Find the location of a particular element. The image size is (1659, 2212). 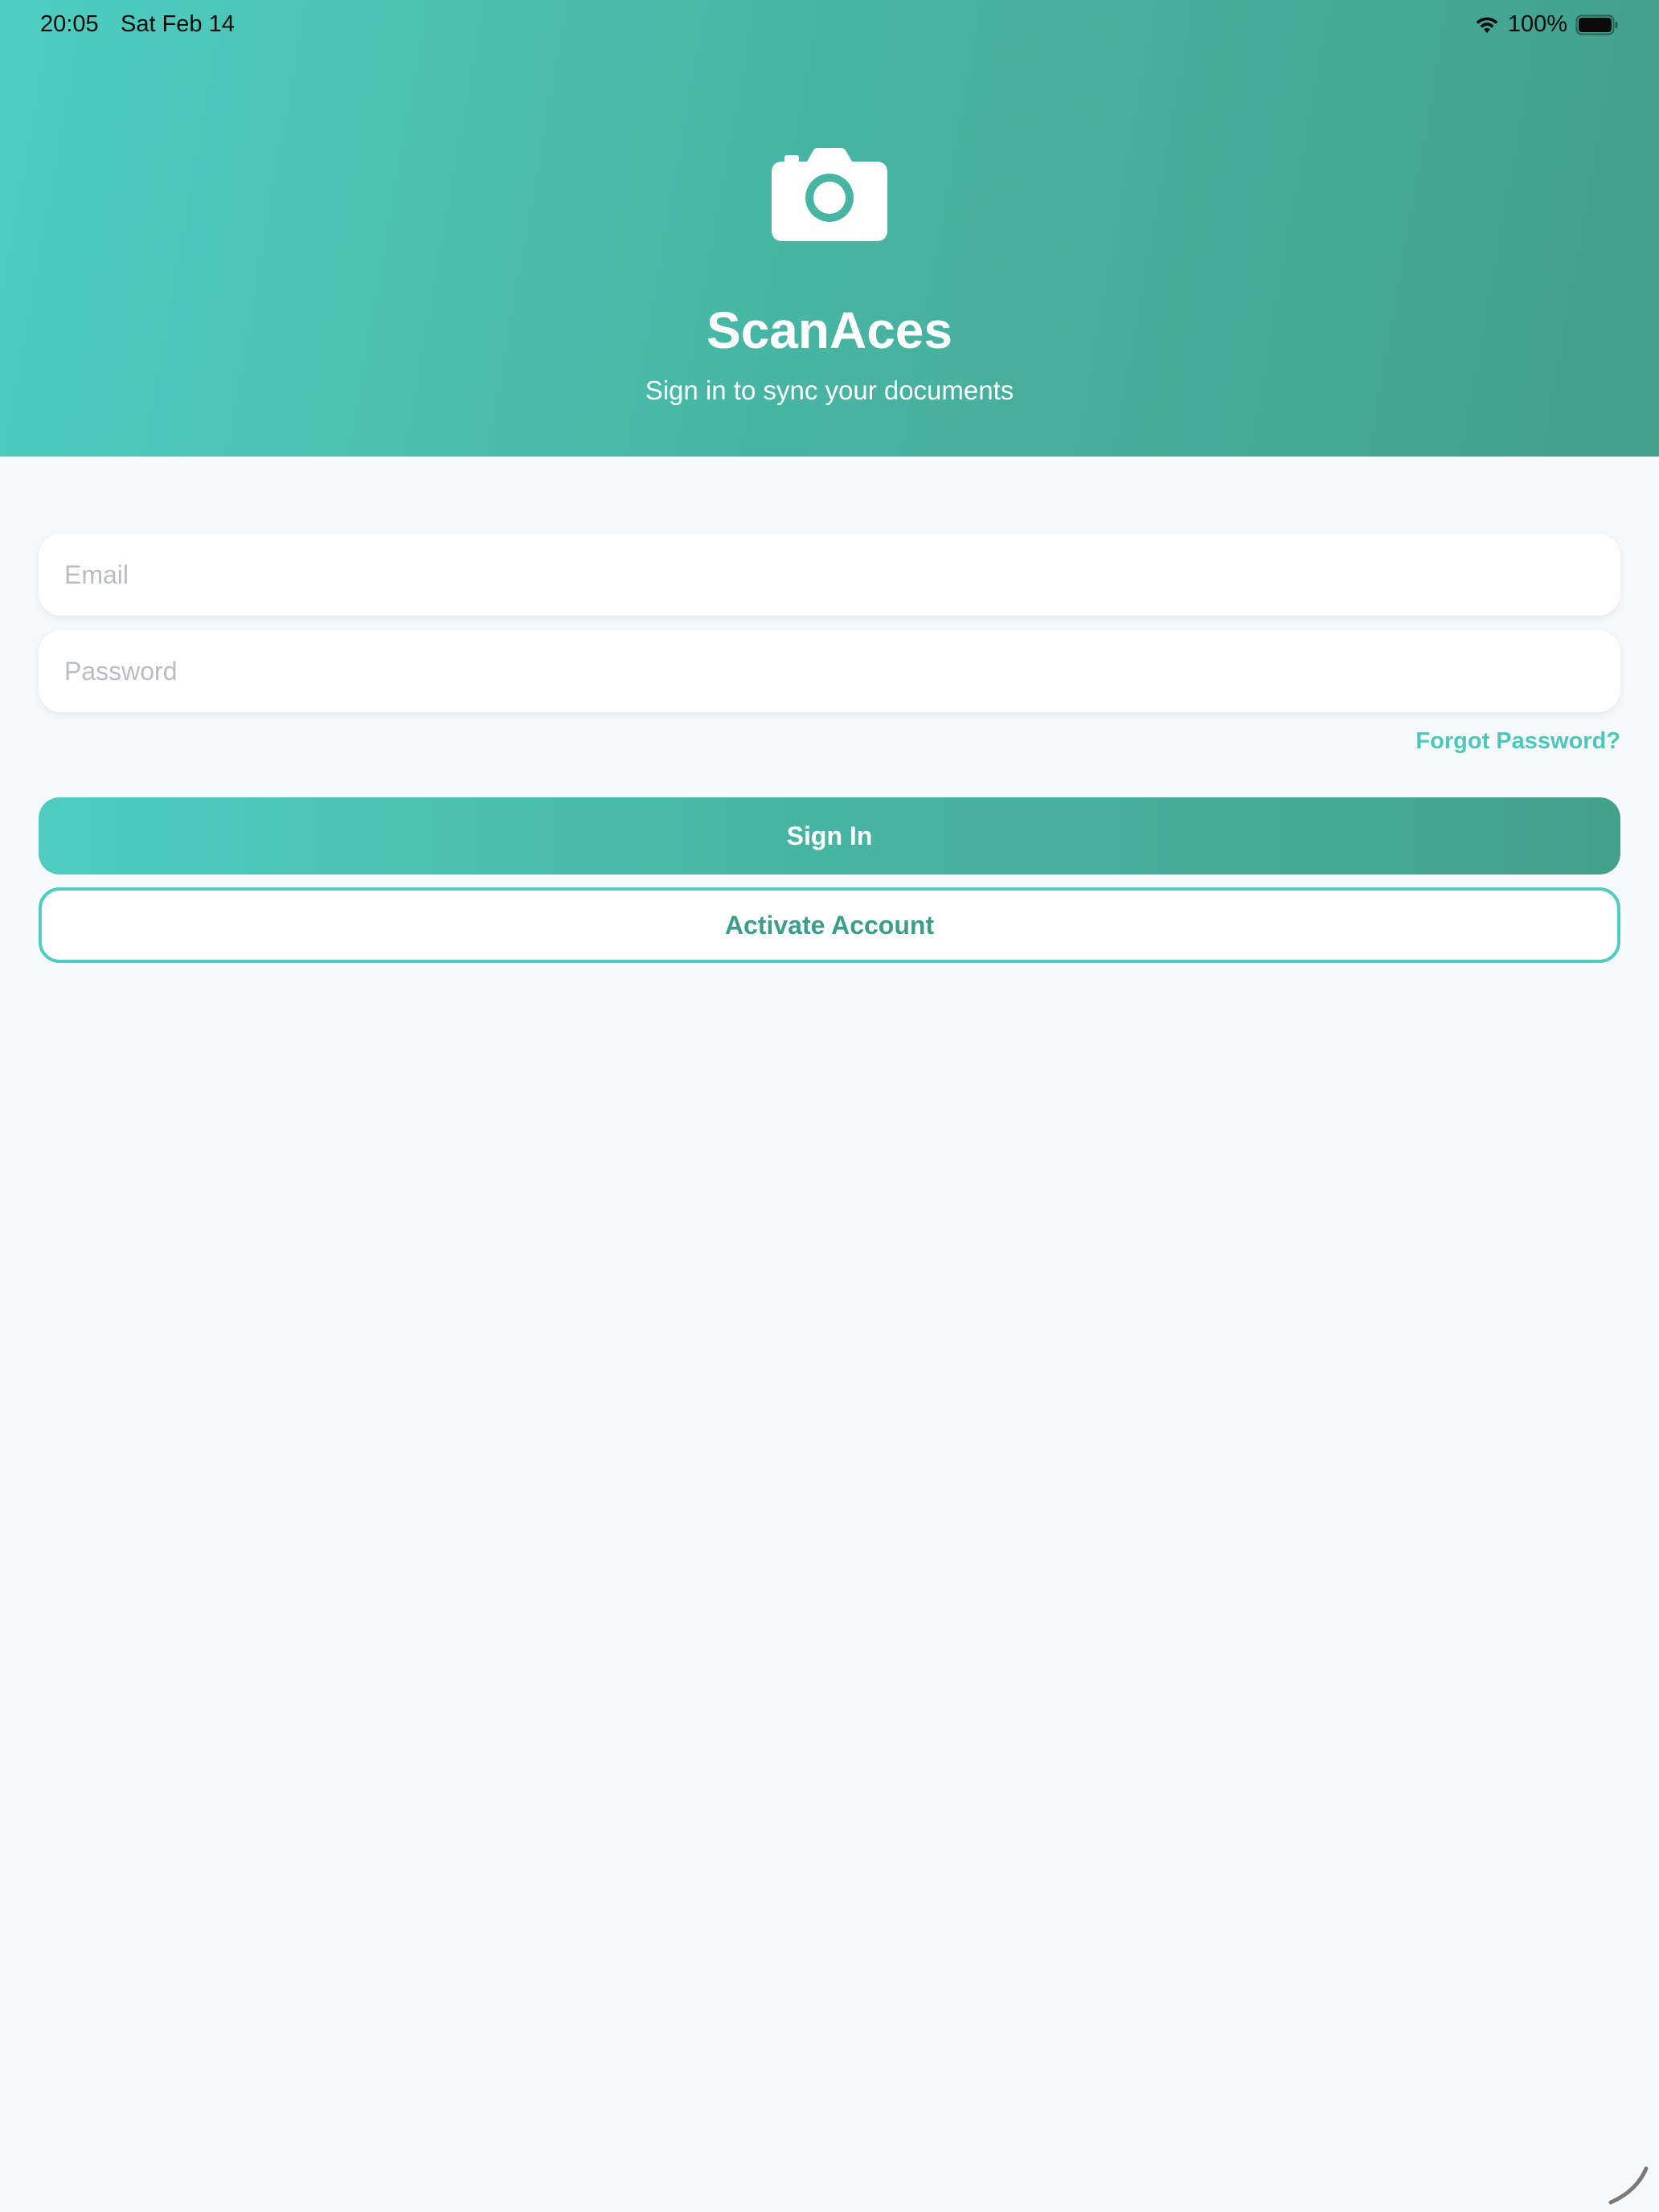

forgot-password-link: Forgot Password? is located at coordinates (1517, 741).